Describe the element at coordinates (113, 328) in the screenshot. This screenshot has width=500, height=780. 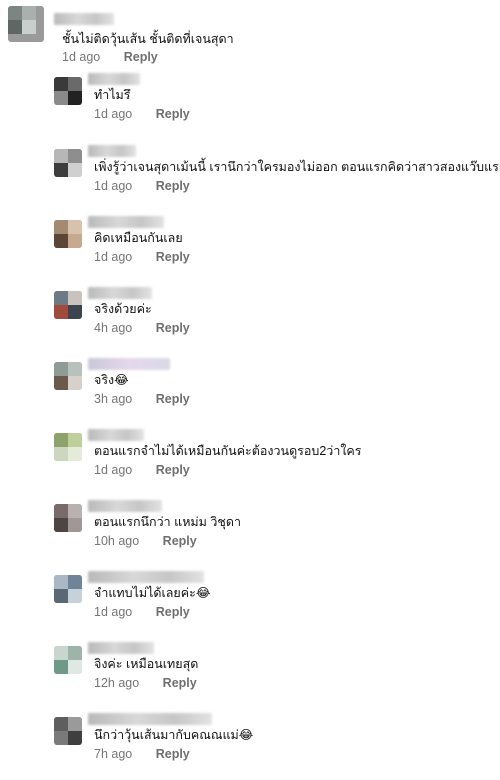
I see `comment-age: 4h ago` at that location.